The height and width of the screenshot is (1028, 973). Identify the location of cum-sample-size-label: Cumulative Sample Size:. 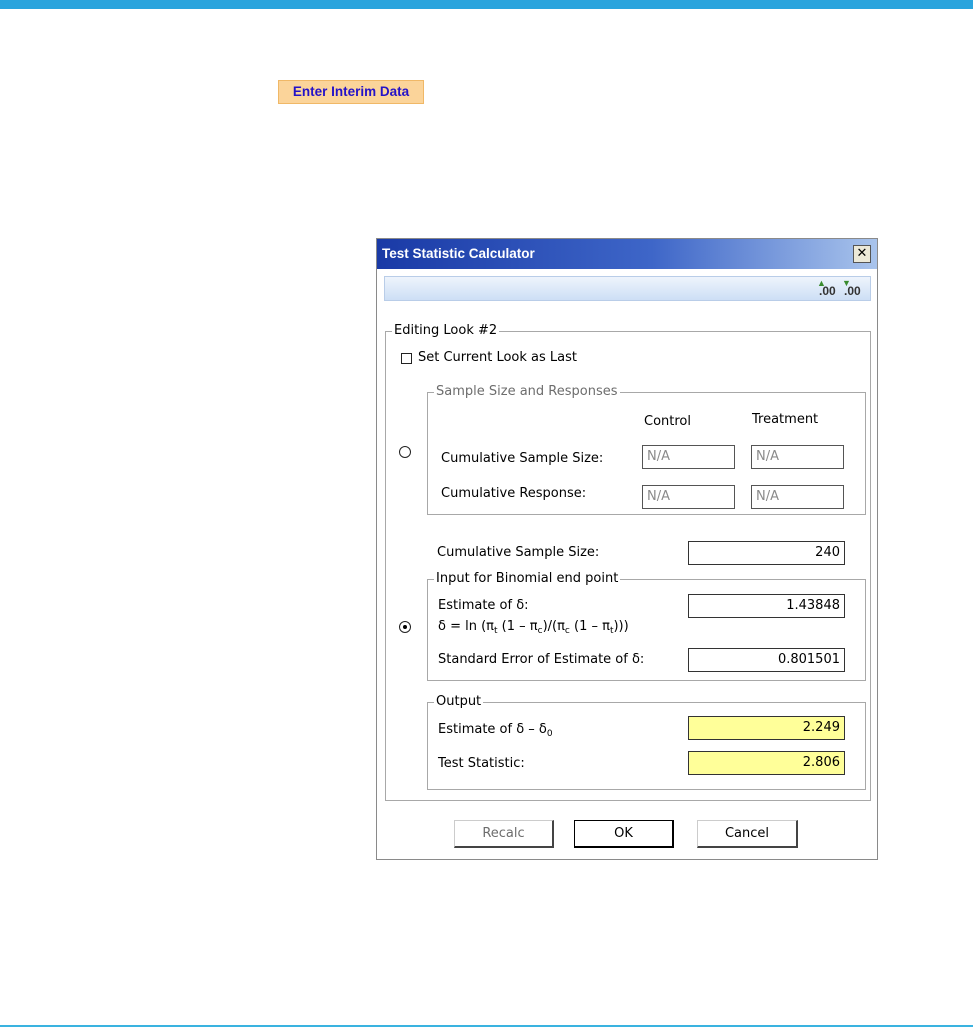
(522, 458).